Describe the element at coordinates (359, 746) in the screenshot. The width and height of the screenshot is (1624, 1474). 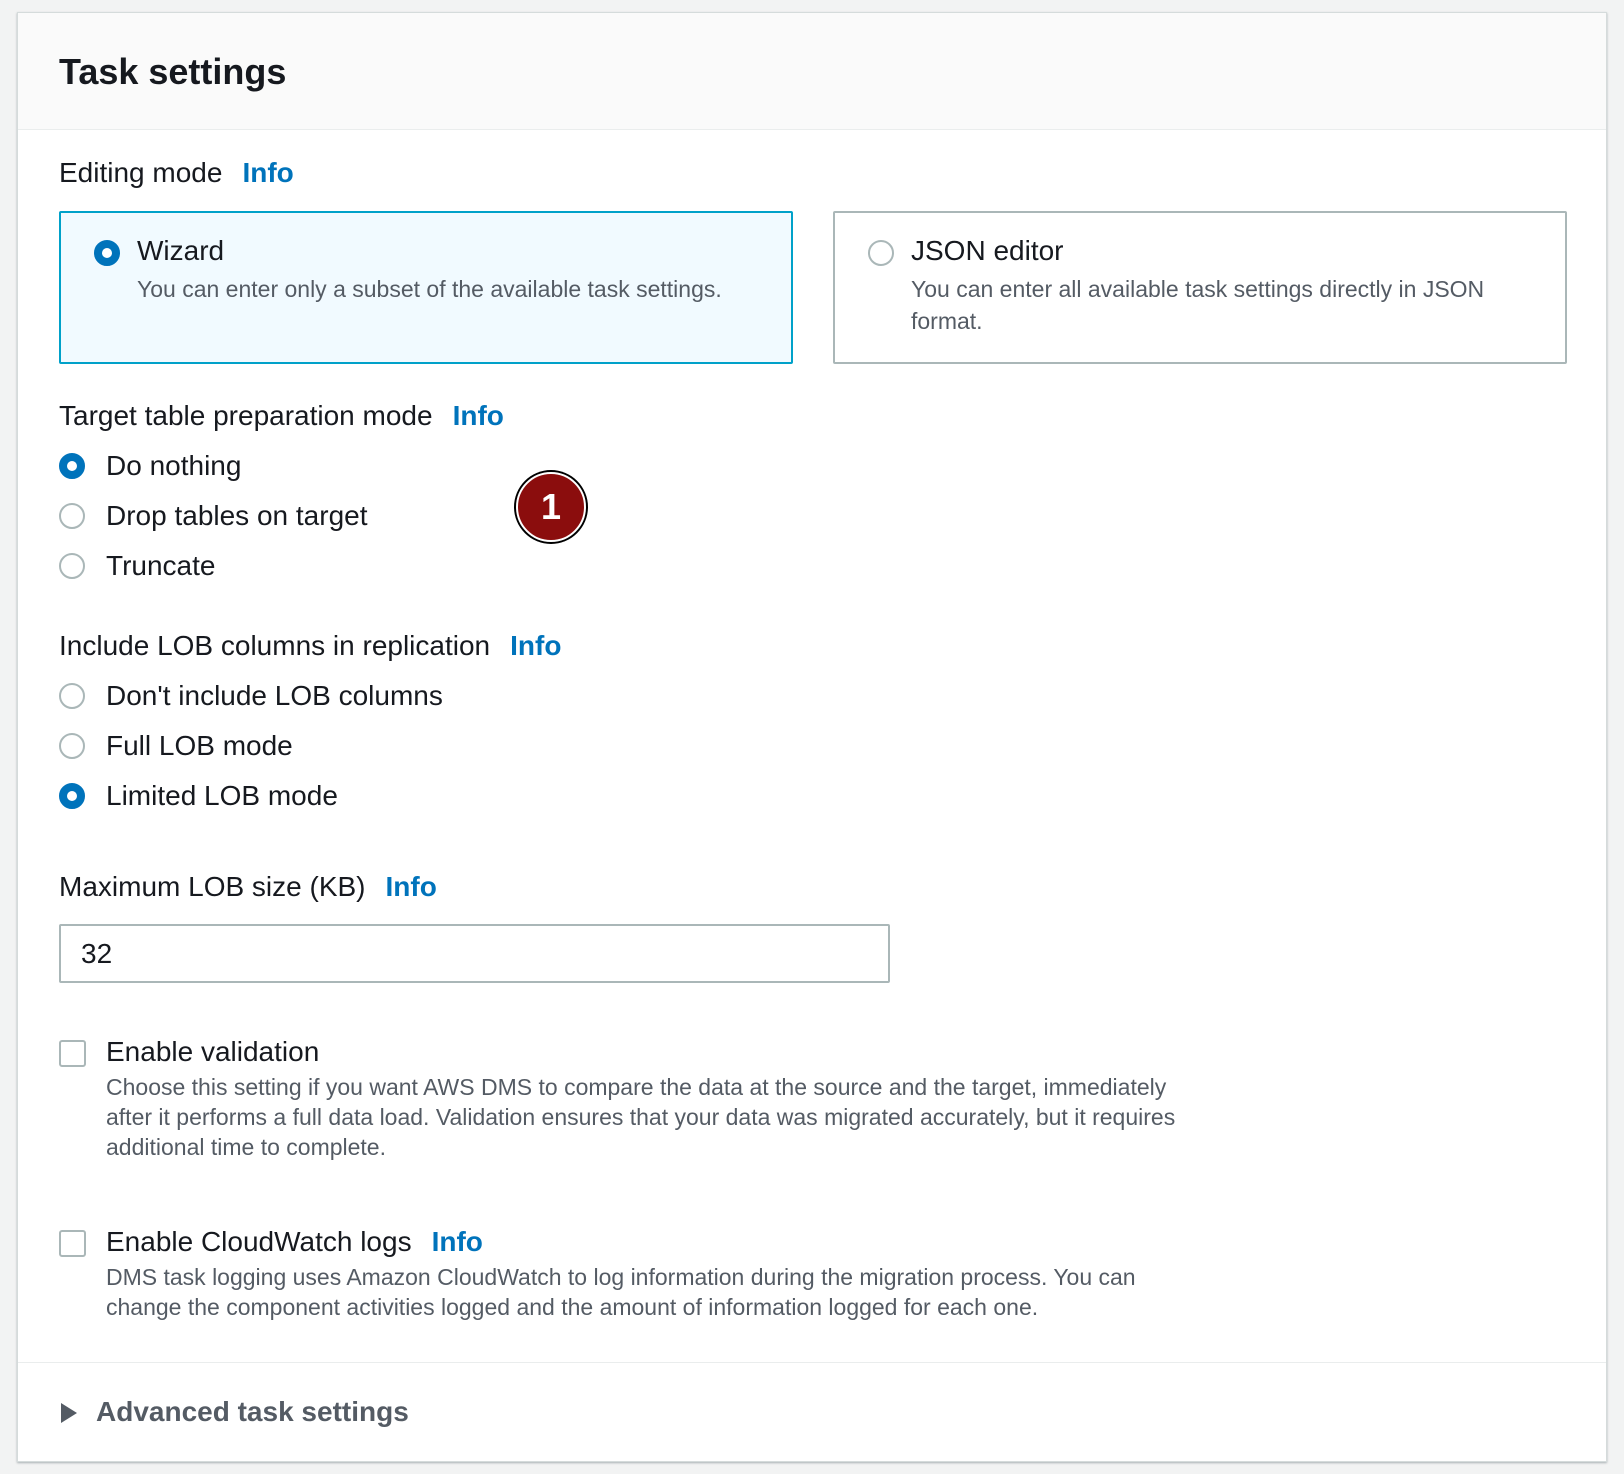
I see `option-full-lob: Full LOB mode` at that location.